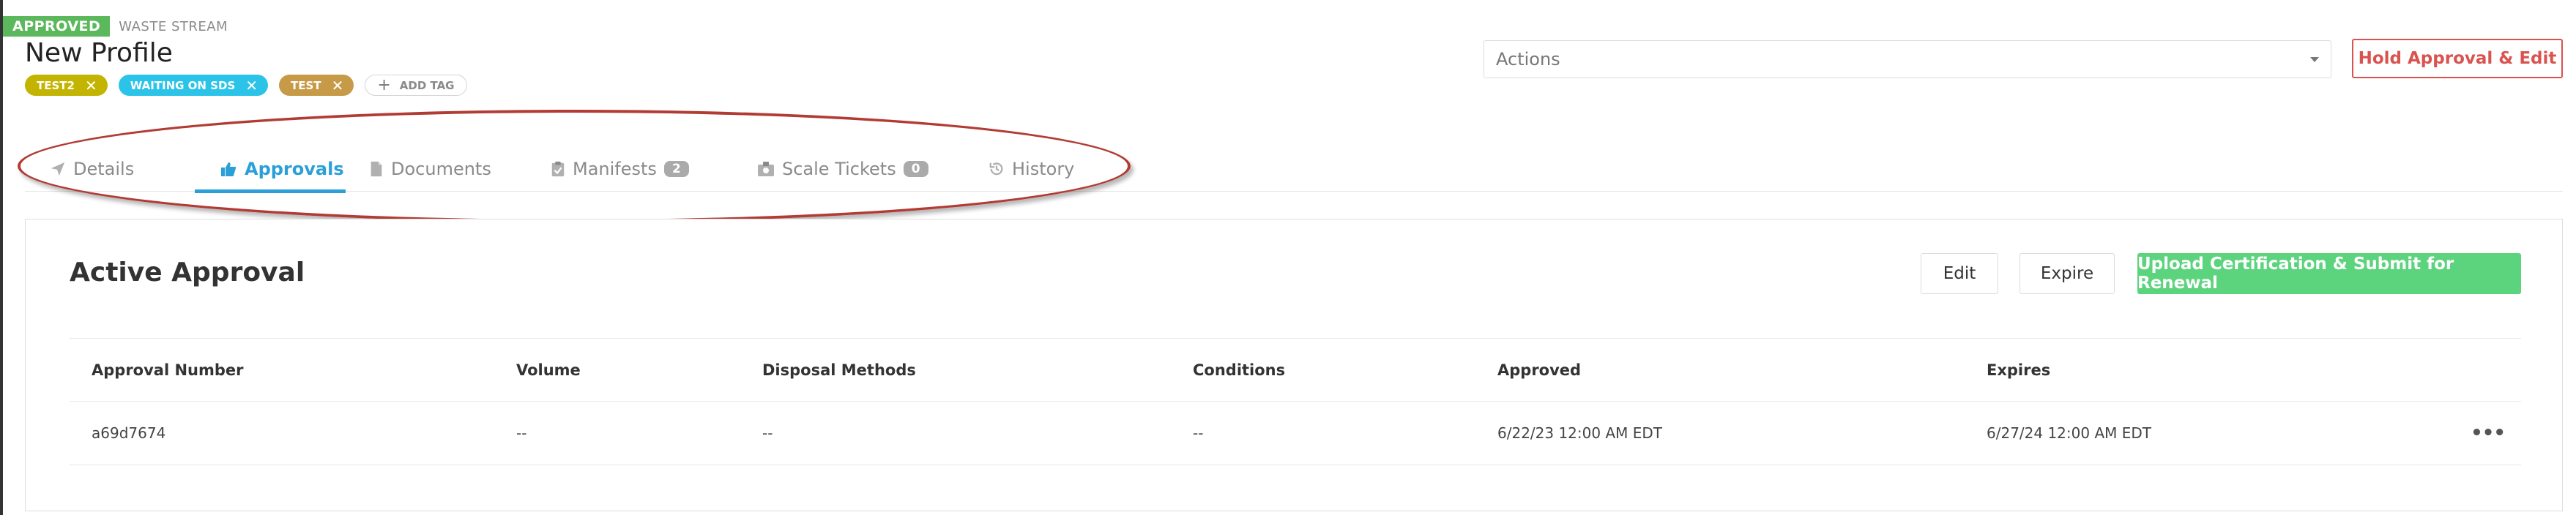  I want to click on column-header: Approval Number, so click(168, 370).